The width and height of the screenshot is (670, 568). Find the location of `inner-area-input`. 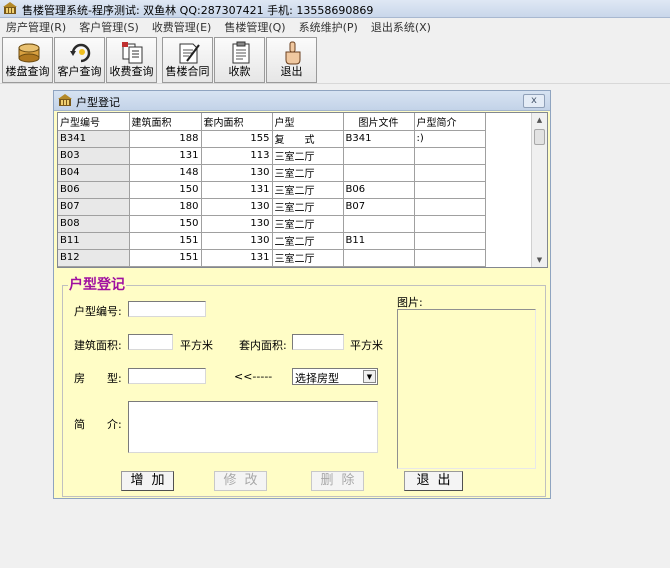

inner-area-input is located at coordinates (318, 342).